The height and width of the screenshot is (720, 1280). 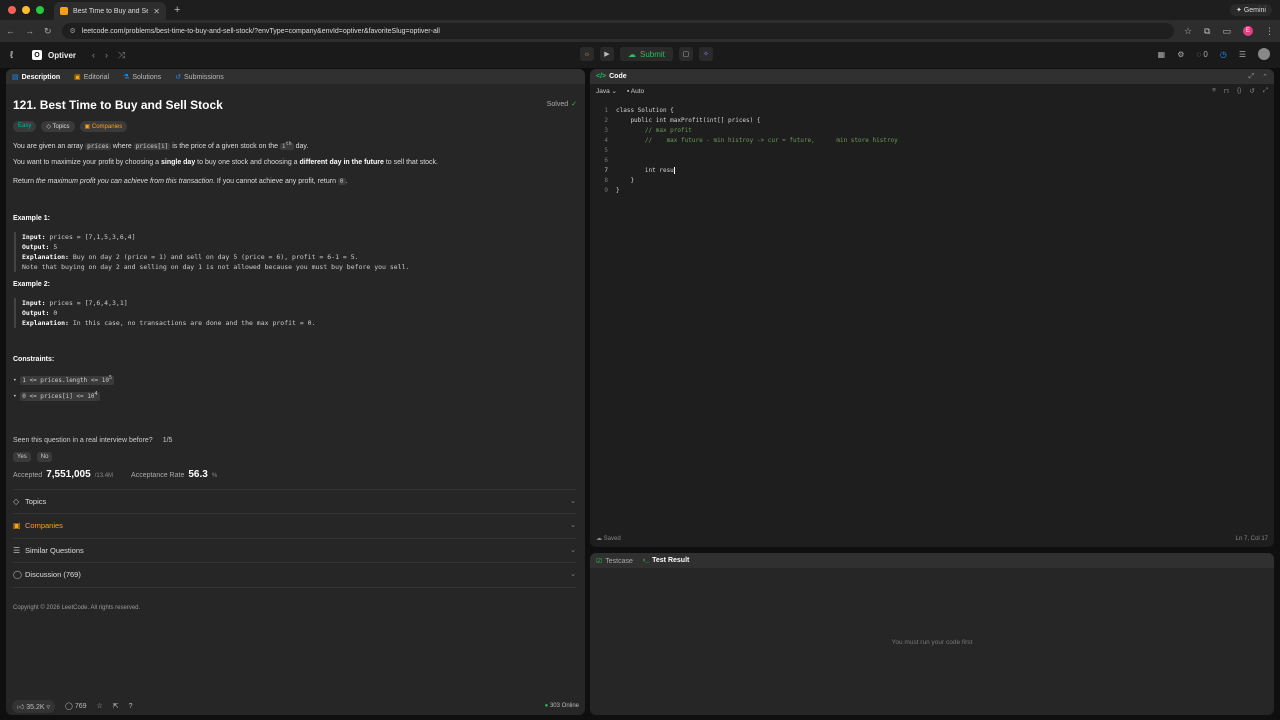 I want to click on auto-mode-label: Auto, so click(x=637, y=91).